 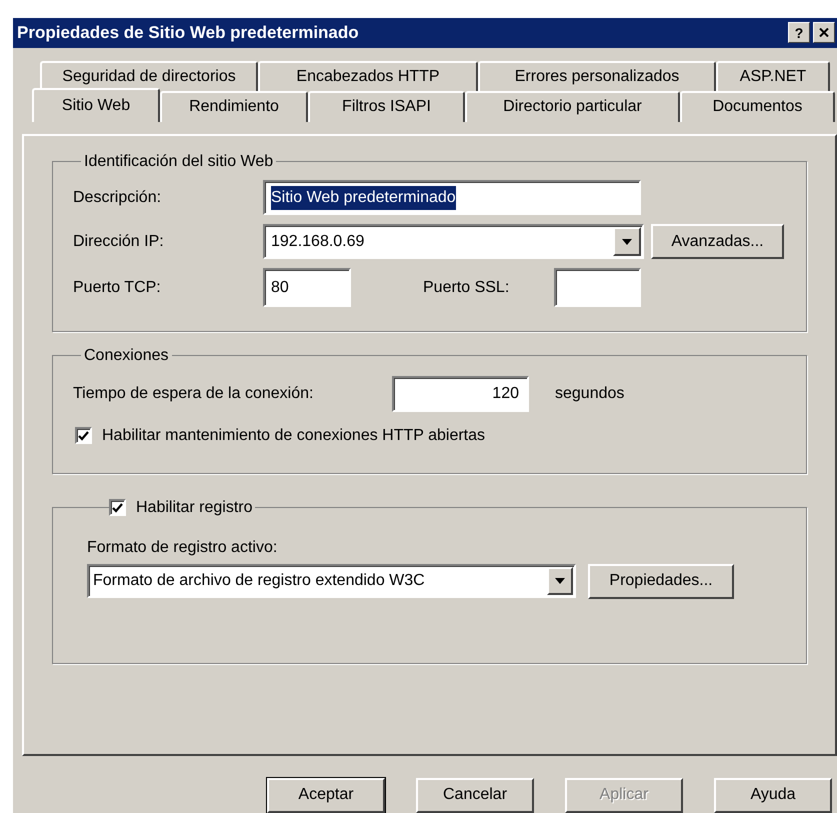 I want to click on help-button: ?, so click(x=799, y=33).